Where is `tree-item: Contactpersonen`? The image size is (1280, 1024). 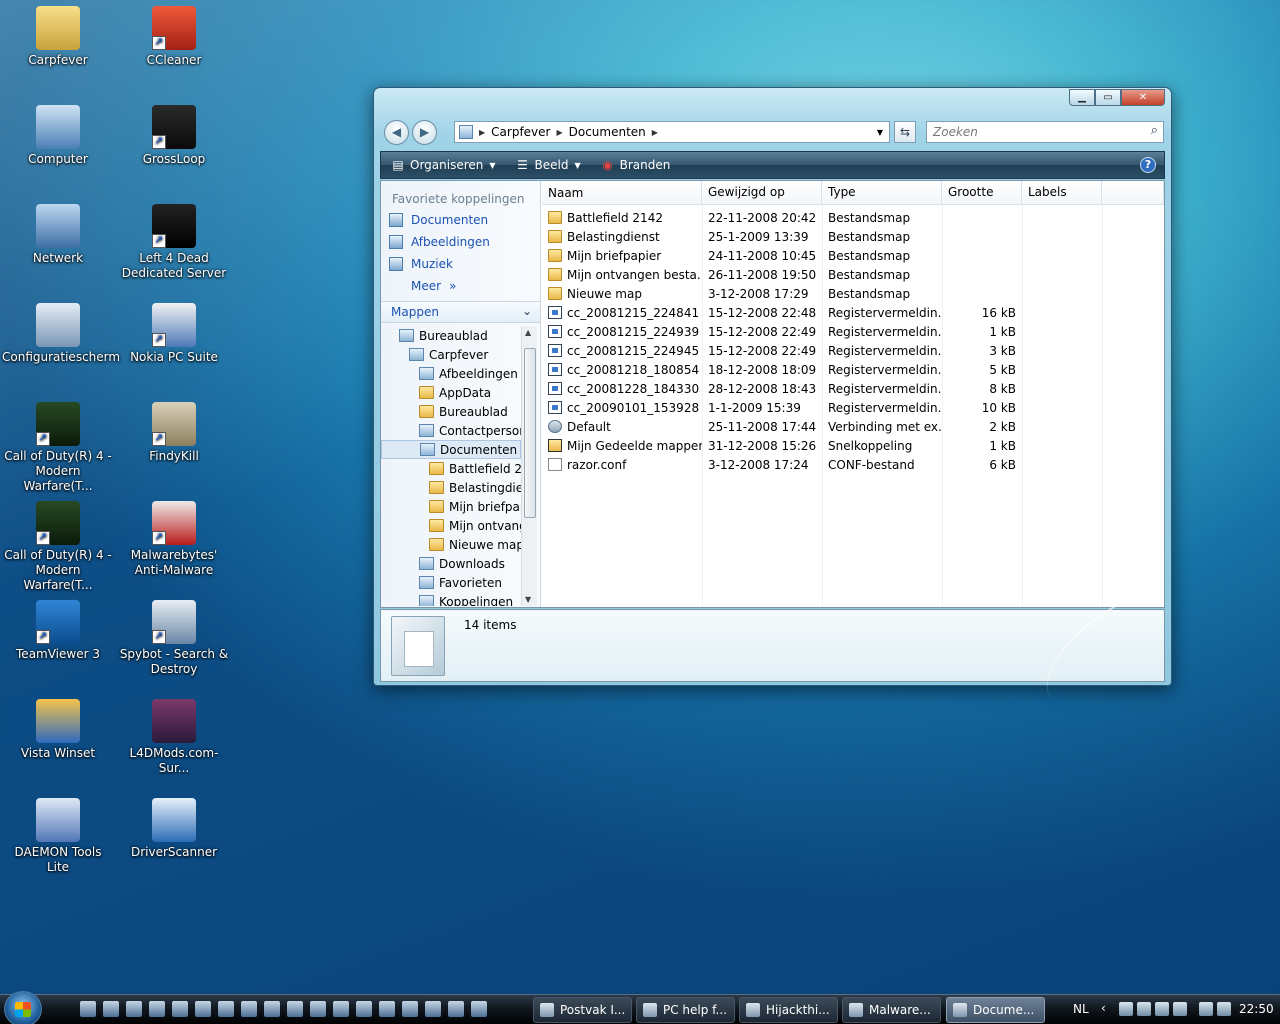
tree-item: Contactpersonen is located at coordinates (451, 430).